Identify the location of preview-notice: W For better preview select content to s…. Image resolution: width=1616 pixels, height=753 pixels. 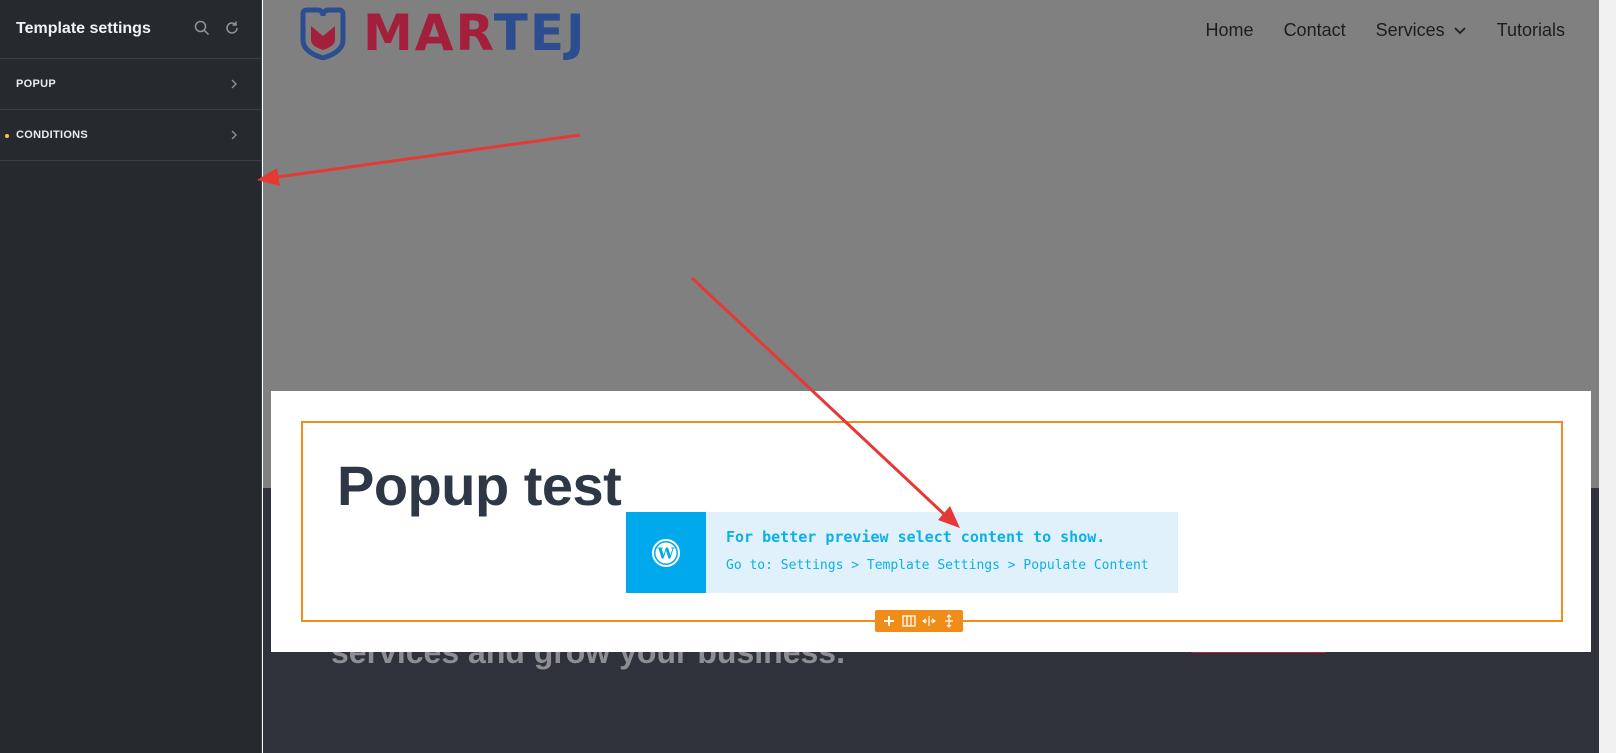
(902, 552).